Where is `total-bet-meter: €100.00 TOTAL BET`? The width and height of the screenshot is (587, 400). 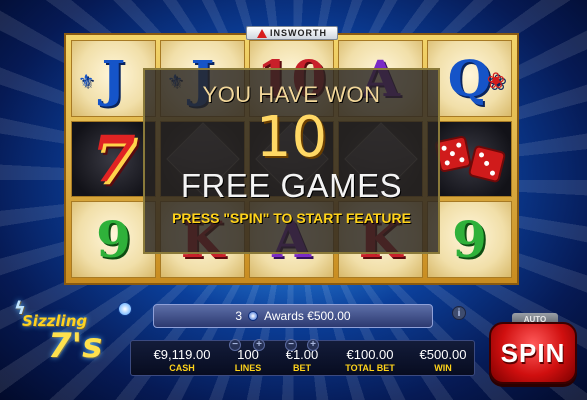 total-bet-meter: €100.00 TOTAL BET is located at coordinates (370, 360).